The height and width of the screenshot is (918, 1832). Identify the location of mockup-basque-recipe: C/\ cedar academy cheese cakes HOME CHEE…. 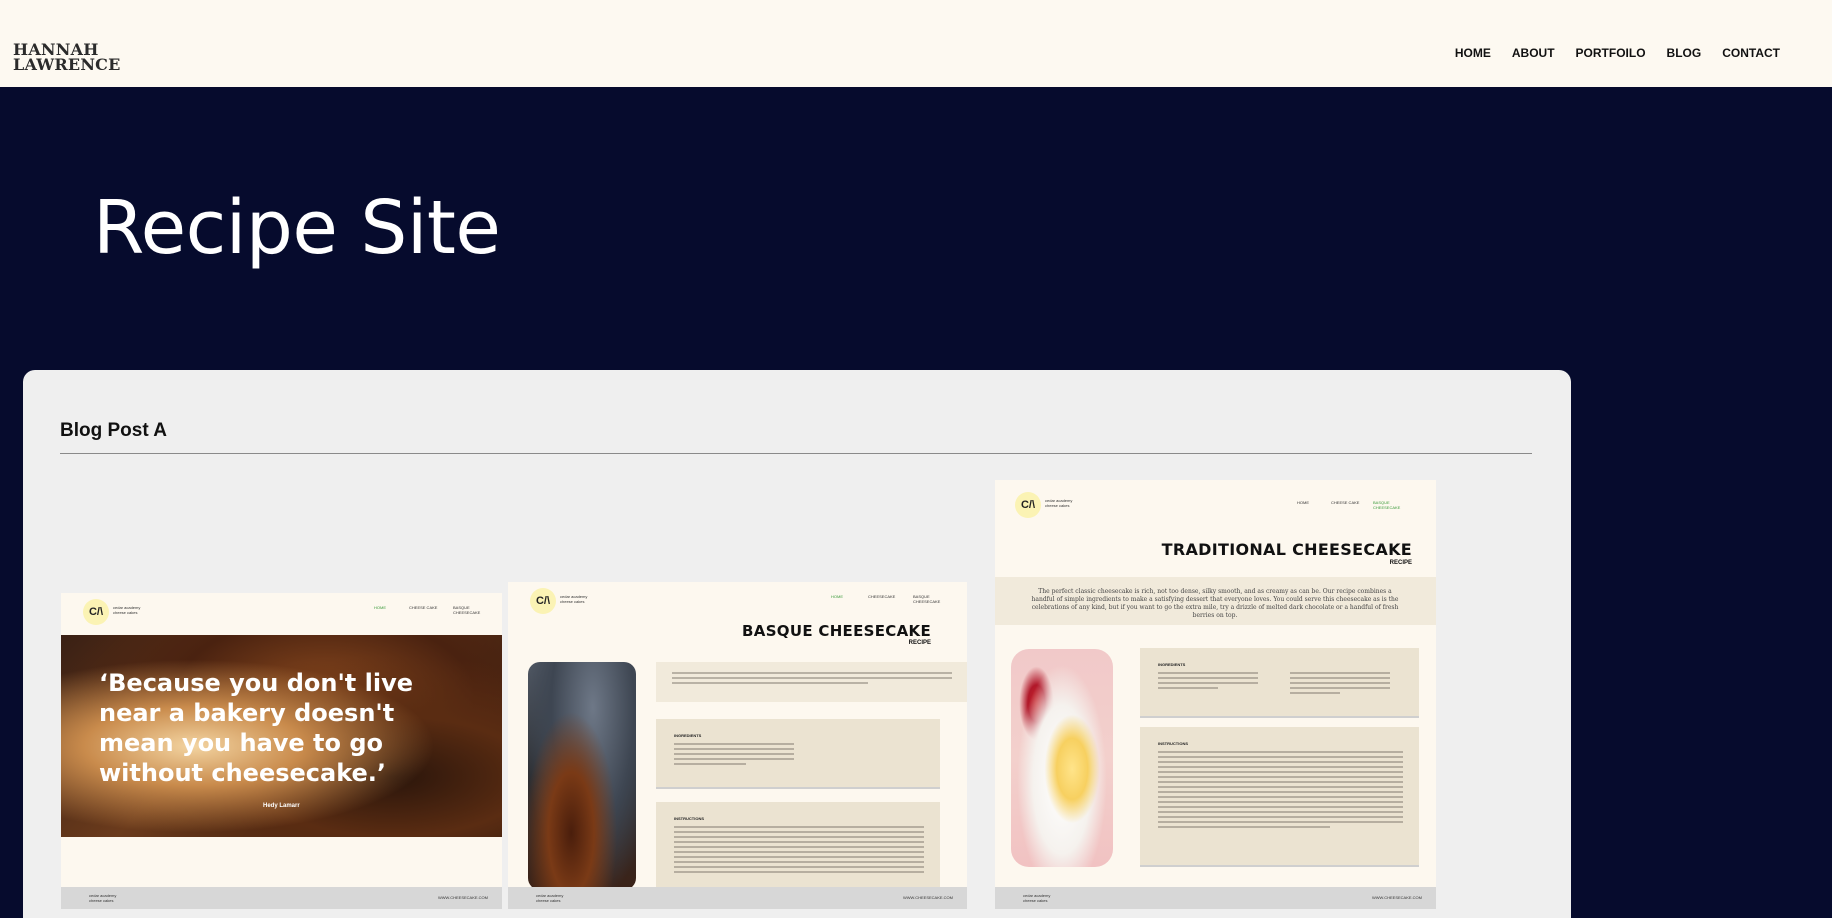
(737, 745).